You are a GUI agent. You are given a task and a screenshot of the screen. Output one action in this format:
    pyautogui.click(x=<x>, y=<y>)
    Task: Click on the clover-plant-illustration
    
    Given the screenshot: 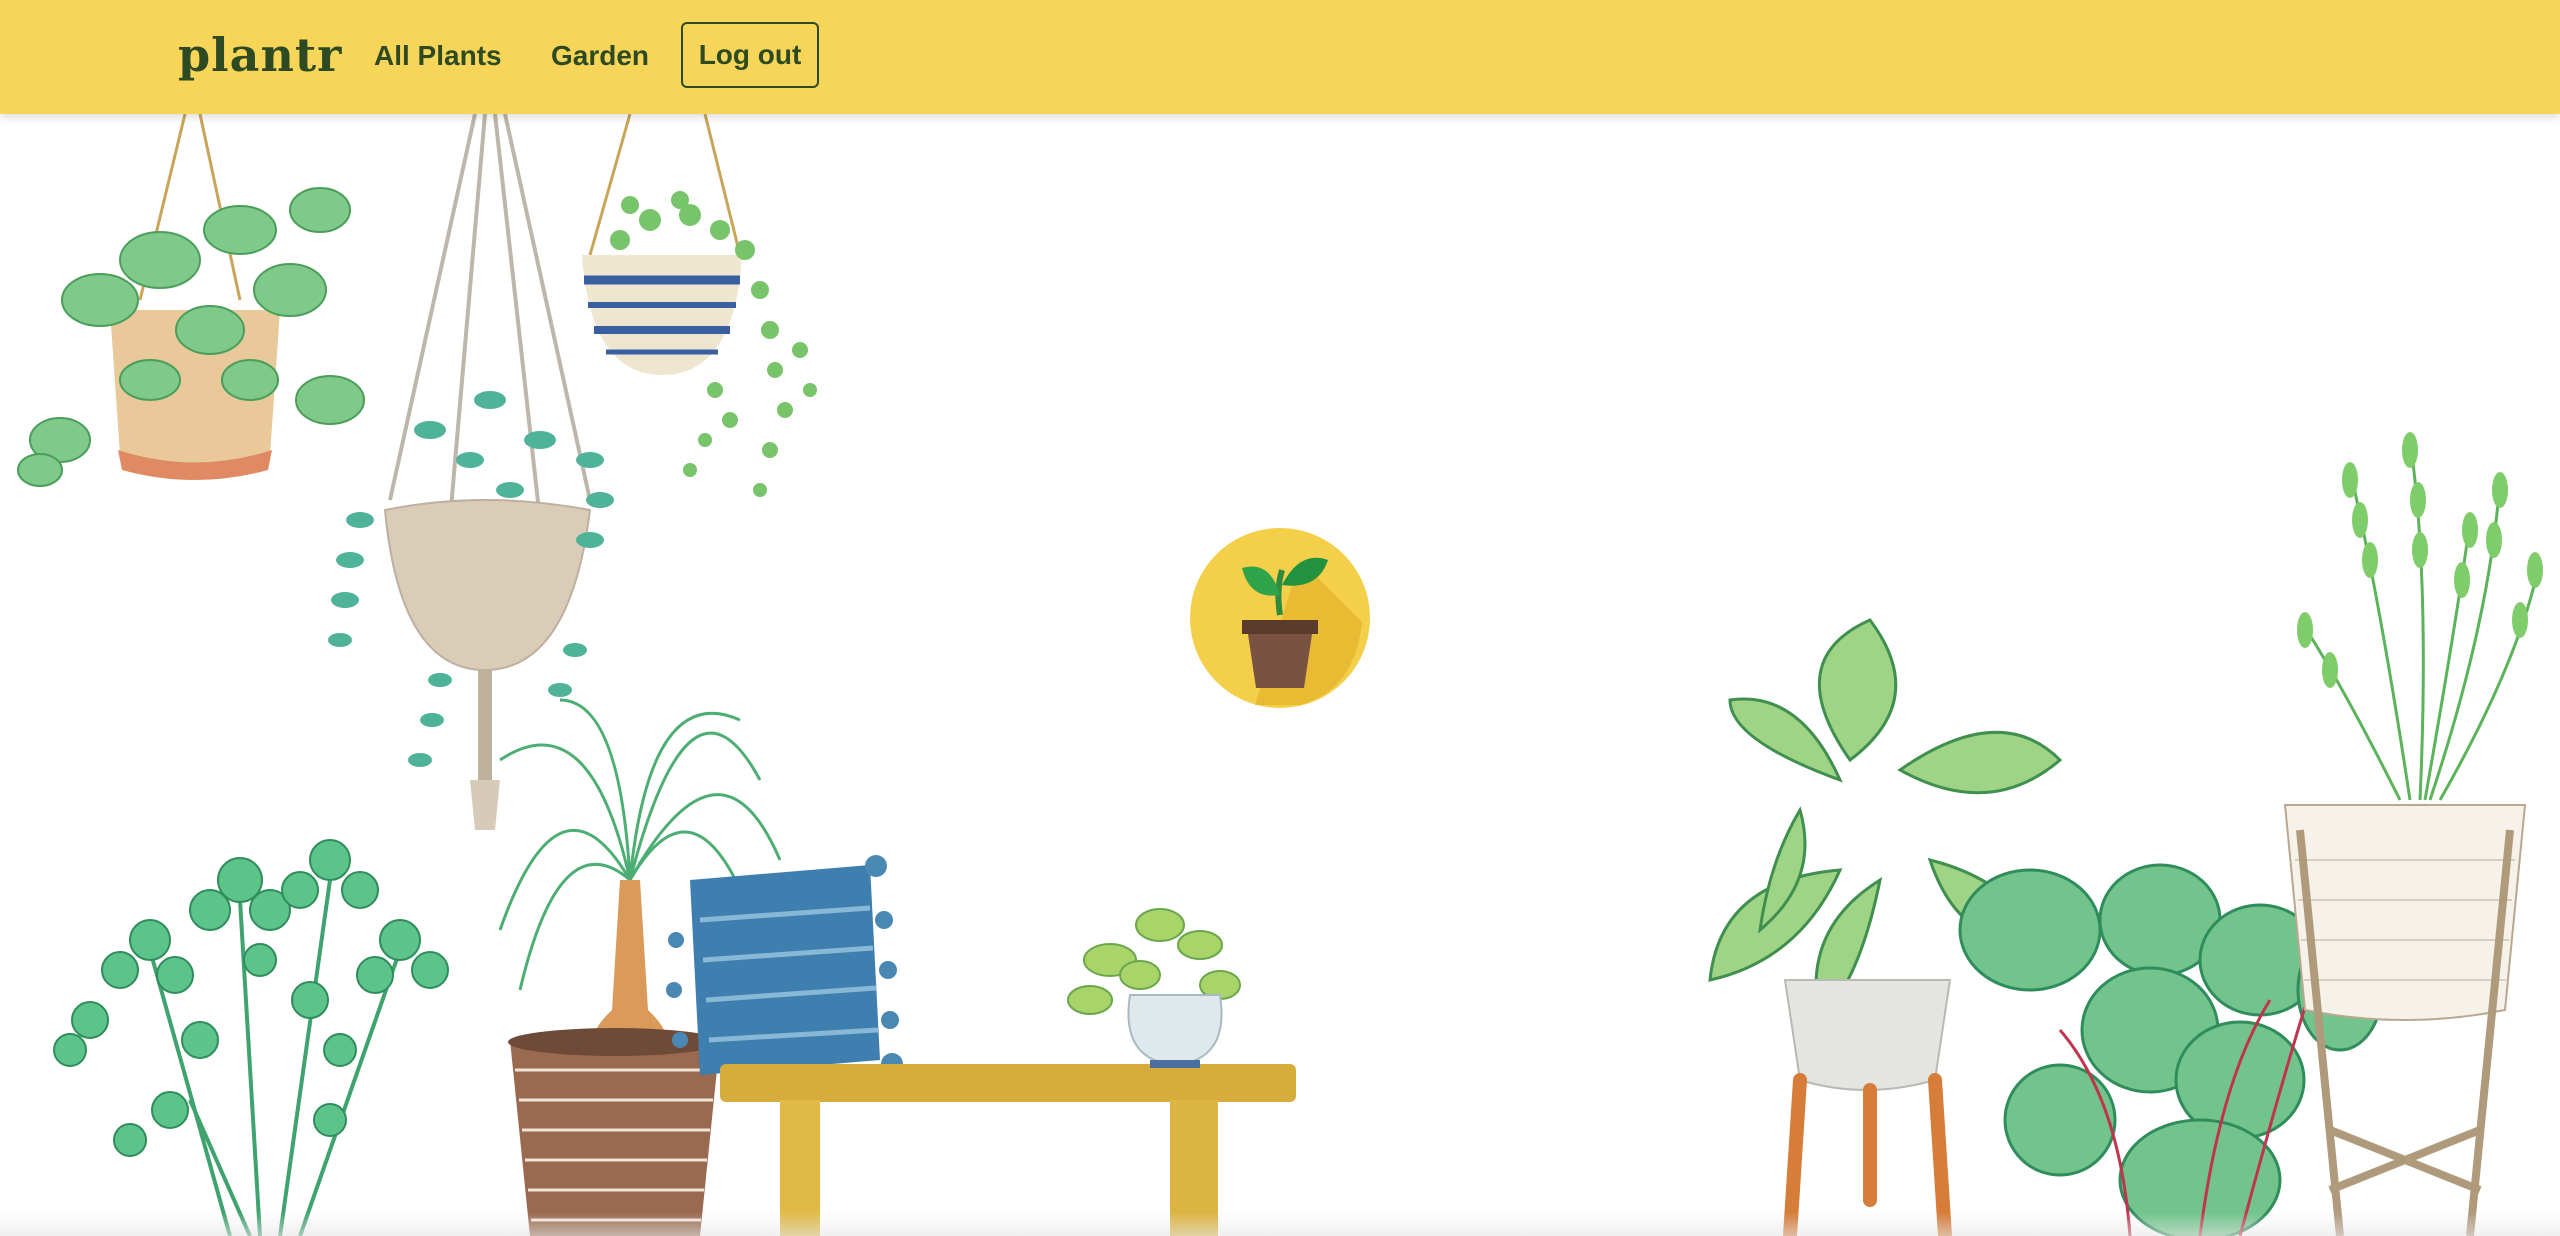 What is the action you would take?
    pyautogui.click(x=251, y=1037)
    